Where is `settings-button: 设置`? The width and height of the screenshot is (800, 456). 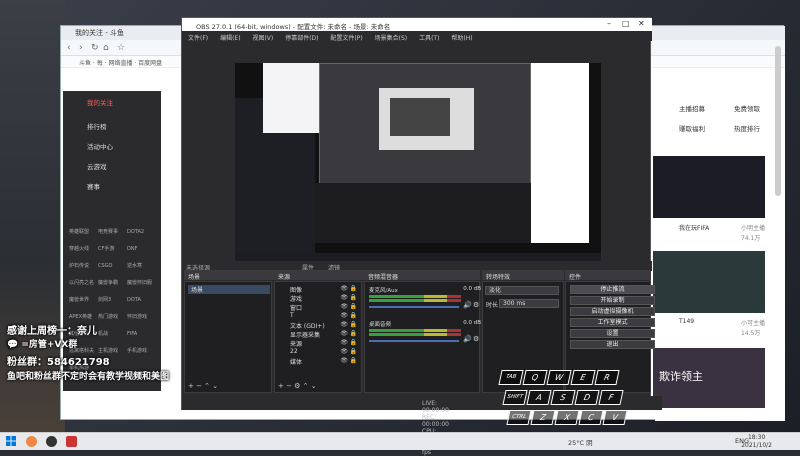
settings-button: 设置 is located at coordinates (612, 333).